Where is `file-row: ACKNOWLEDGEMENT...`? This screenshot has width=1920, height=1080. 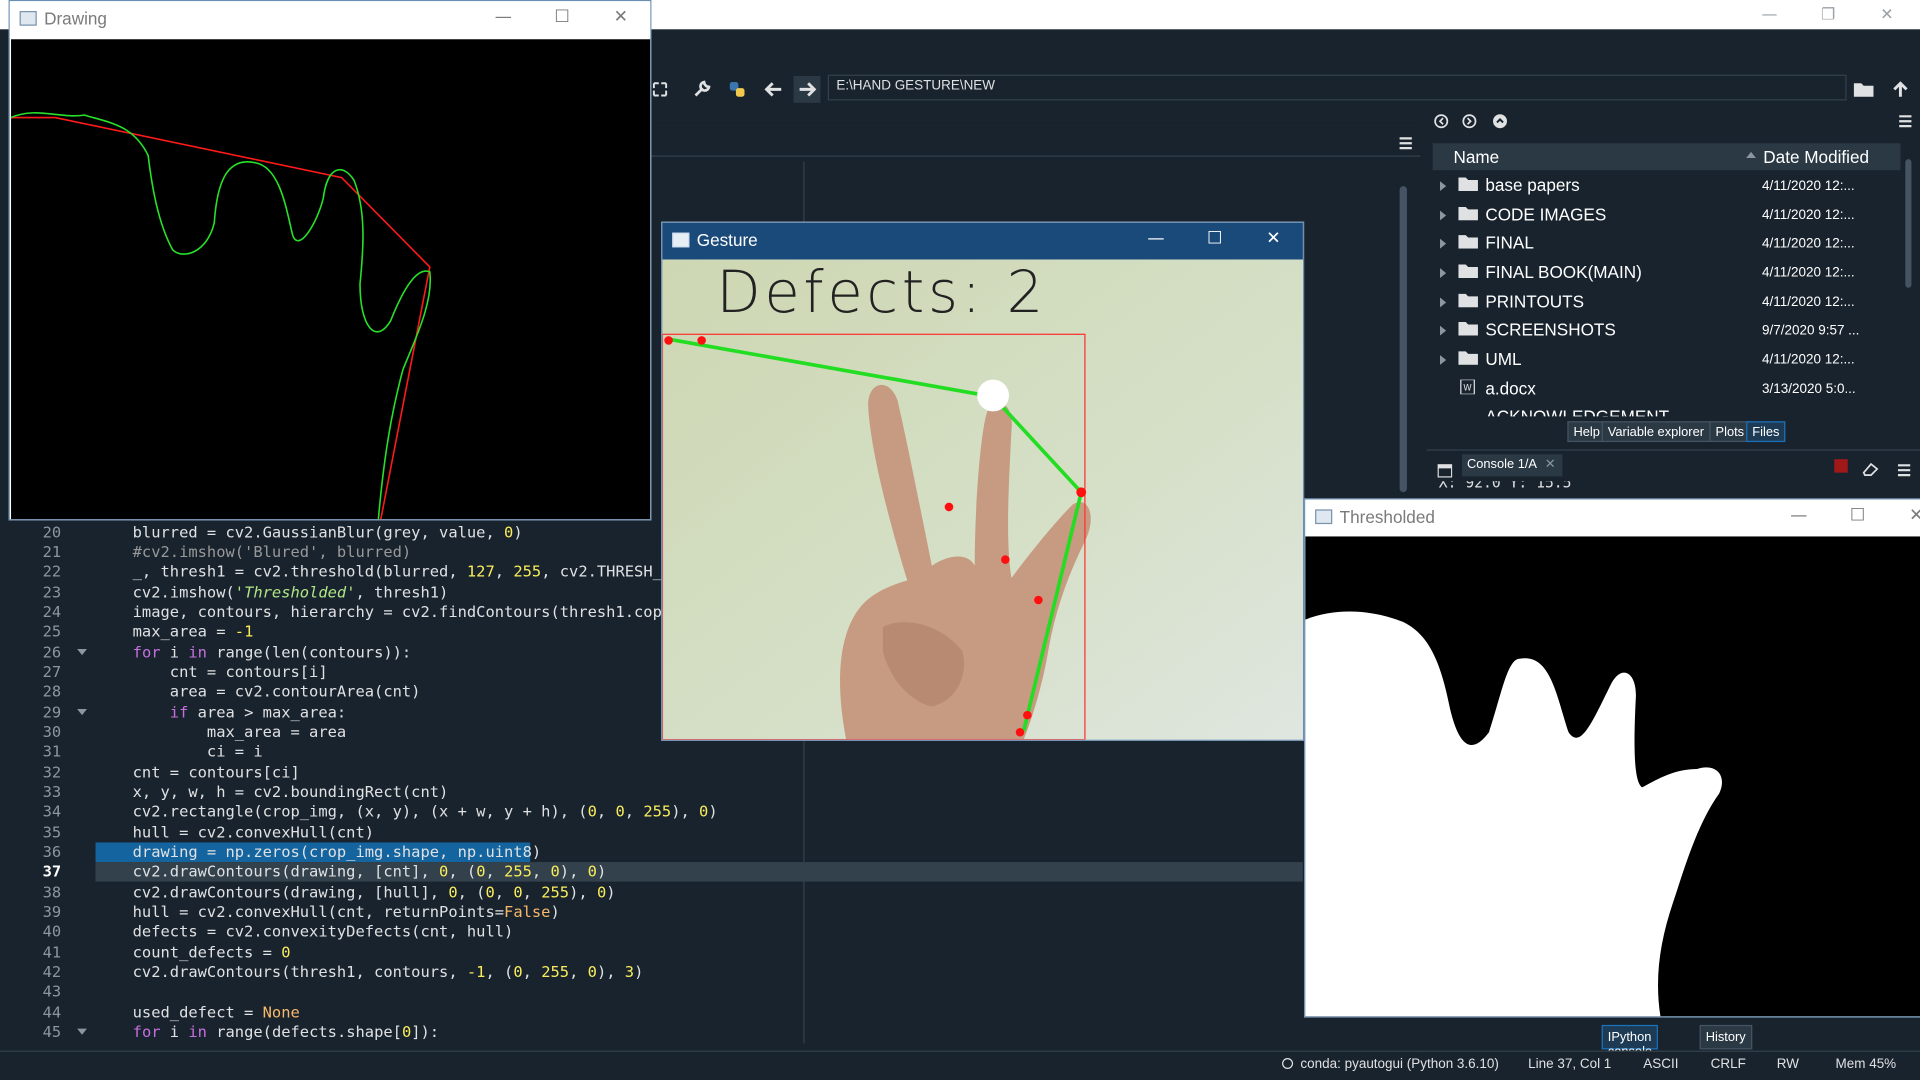 file-row: ACKNOWLEDGEMENT... is located at coordinates (1667, 410).